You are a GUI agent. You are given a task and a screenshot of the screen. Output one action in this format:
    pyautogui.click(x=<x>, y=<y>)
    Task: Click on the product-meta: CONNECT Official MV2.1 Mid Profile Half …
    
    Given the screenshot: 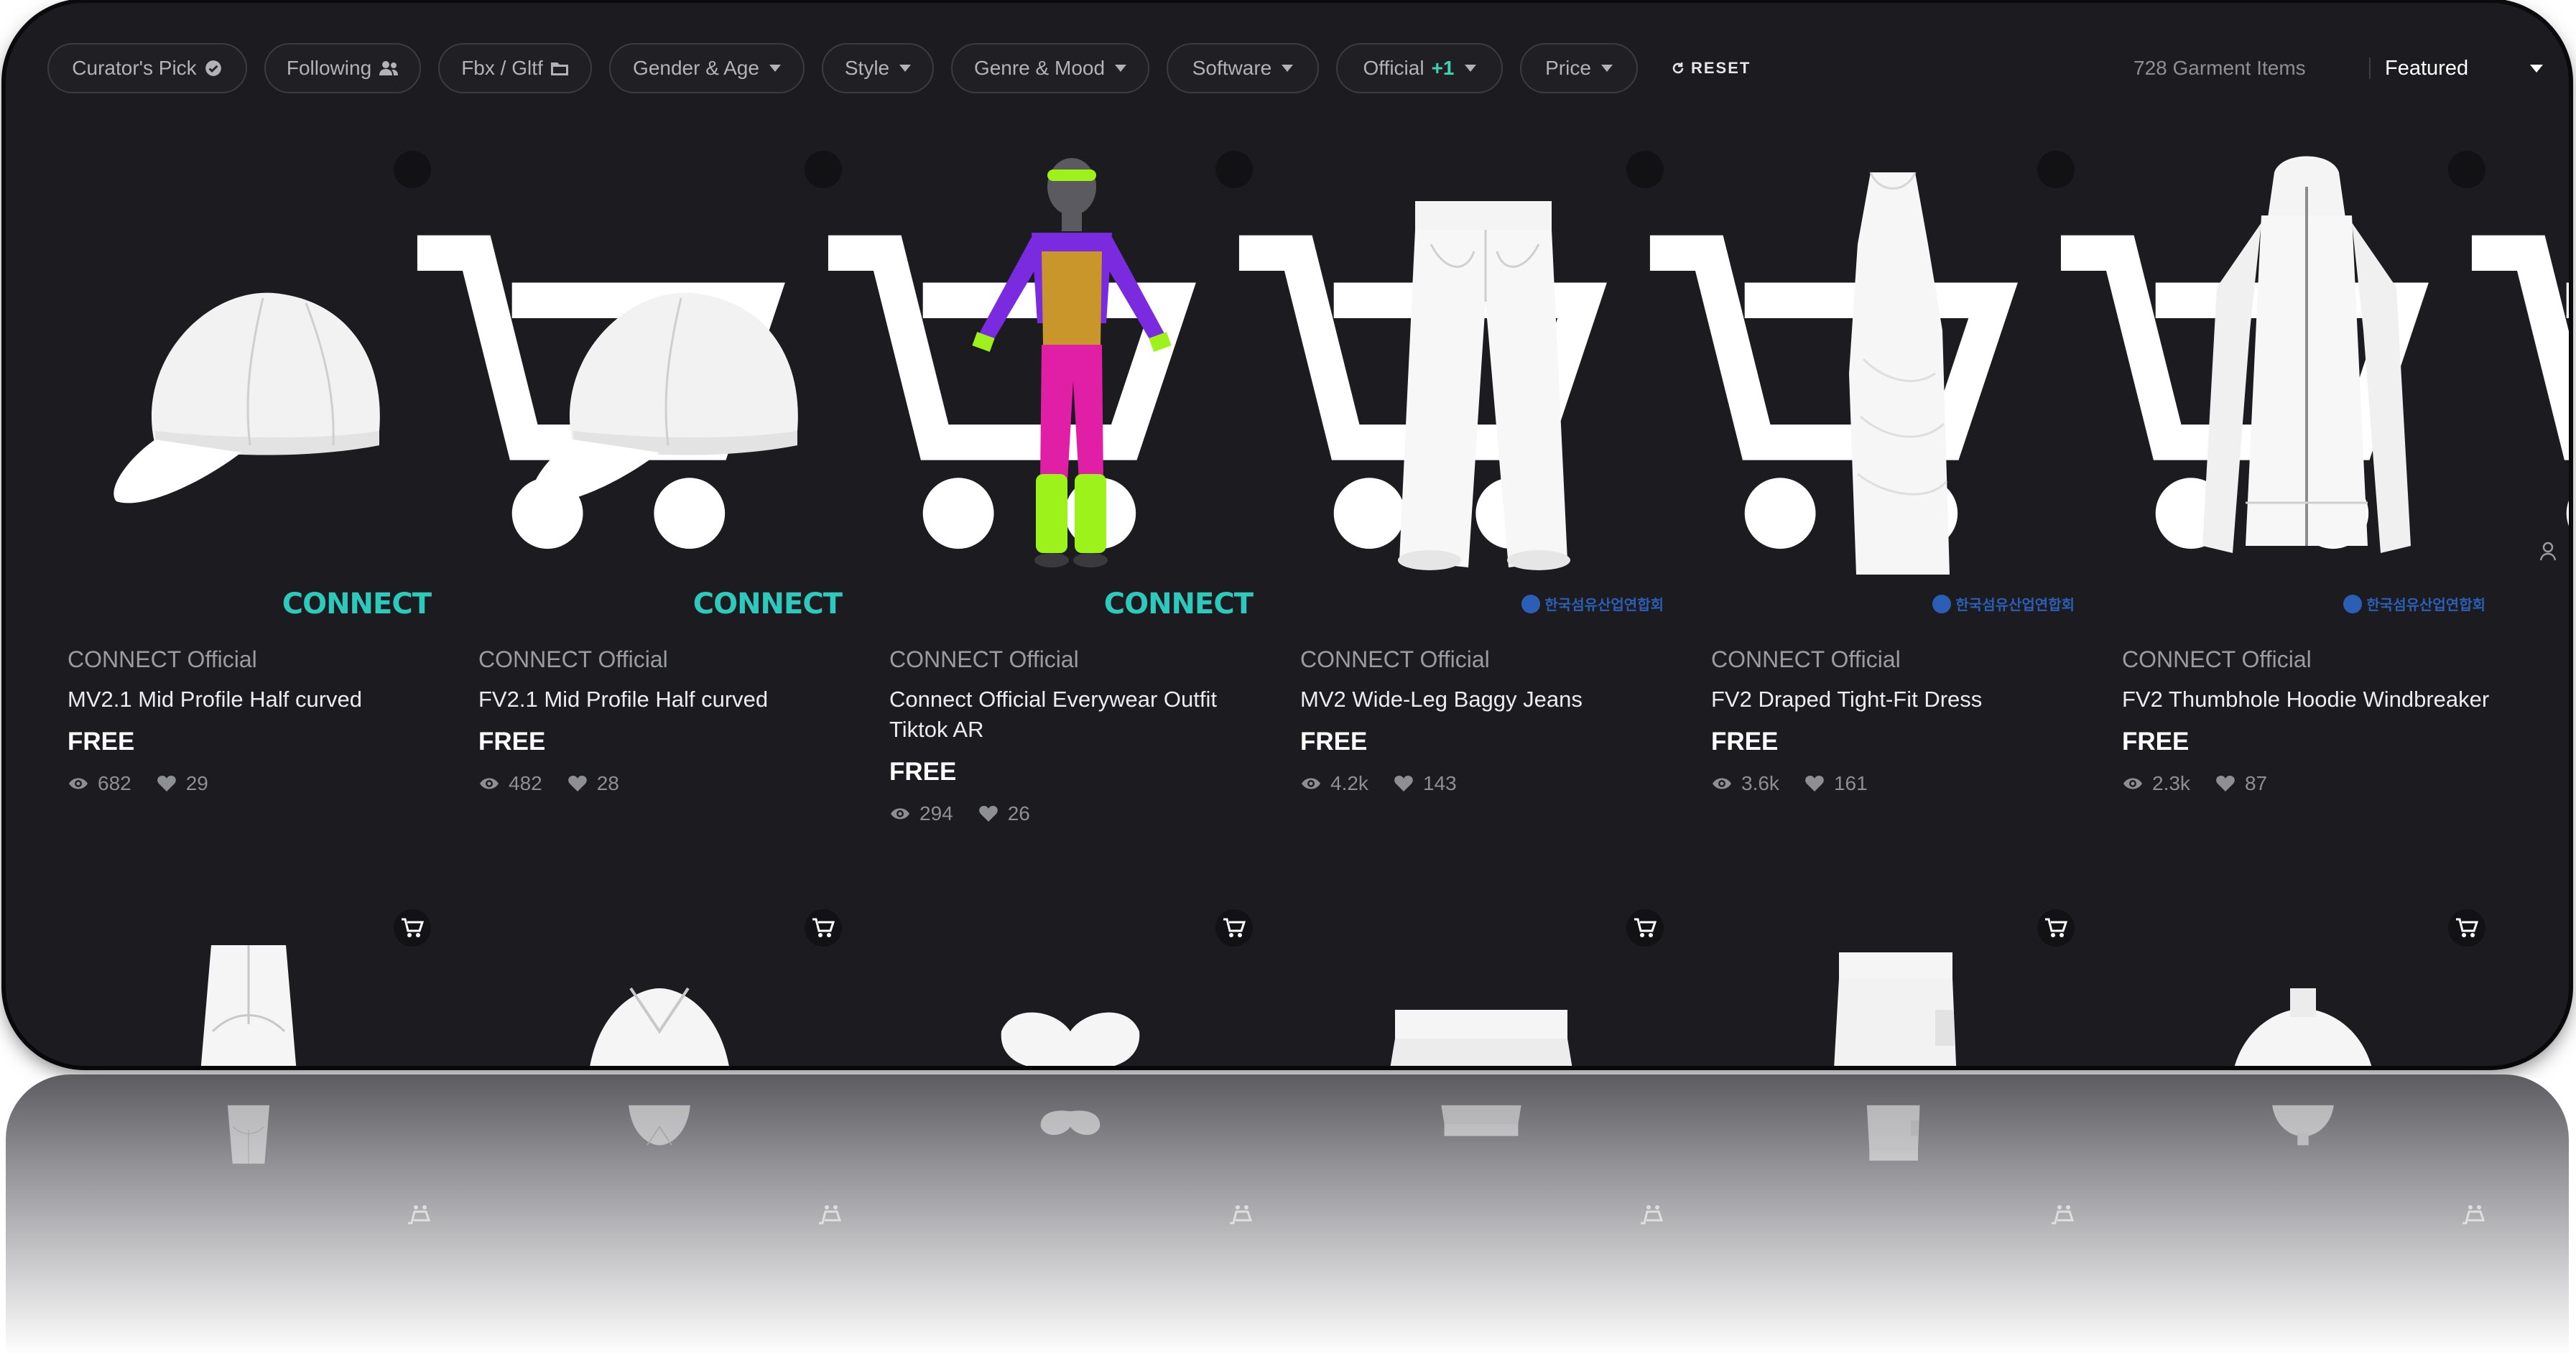 What is the action you would take?
    pyautogui.click(x=254, y=720)
    